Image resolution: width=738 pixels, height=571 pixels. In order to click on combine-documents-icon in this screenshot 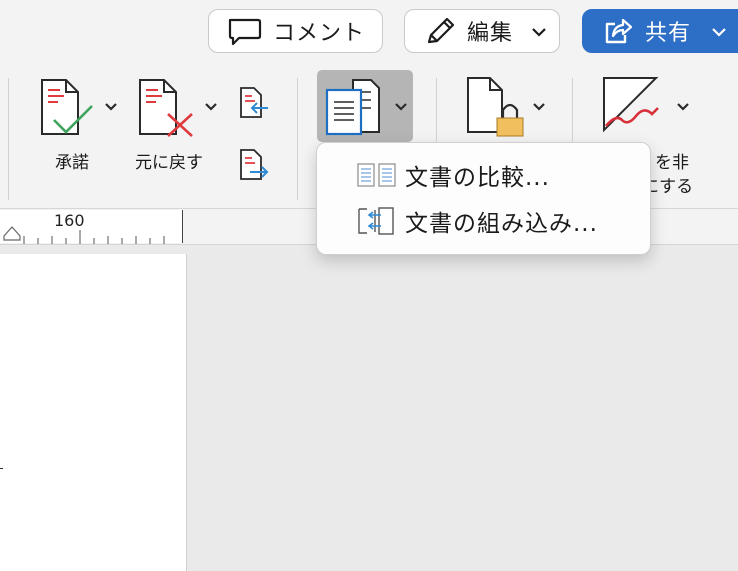, I will do `click(376, 221)`.